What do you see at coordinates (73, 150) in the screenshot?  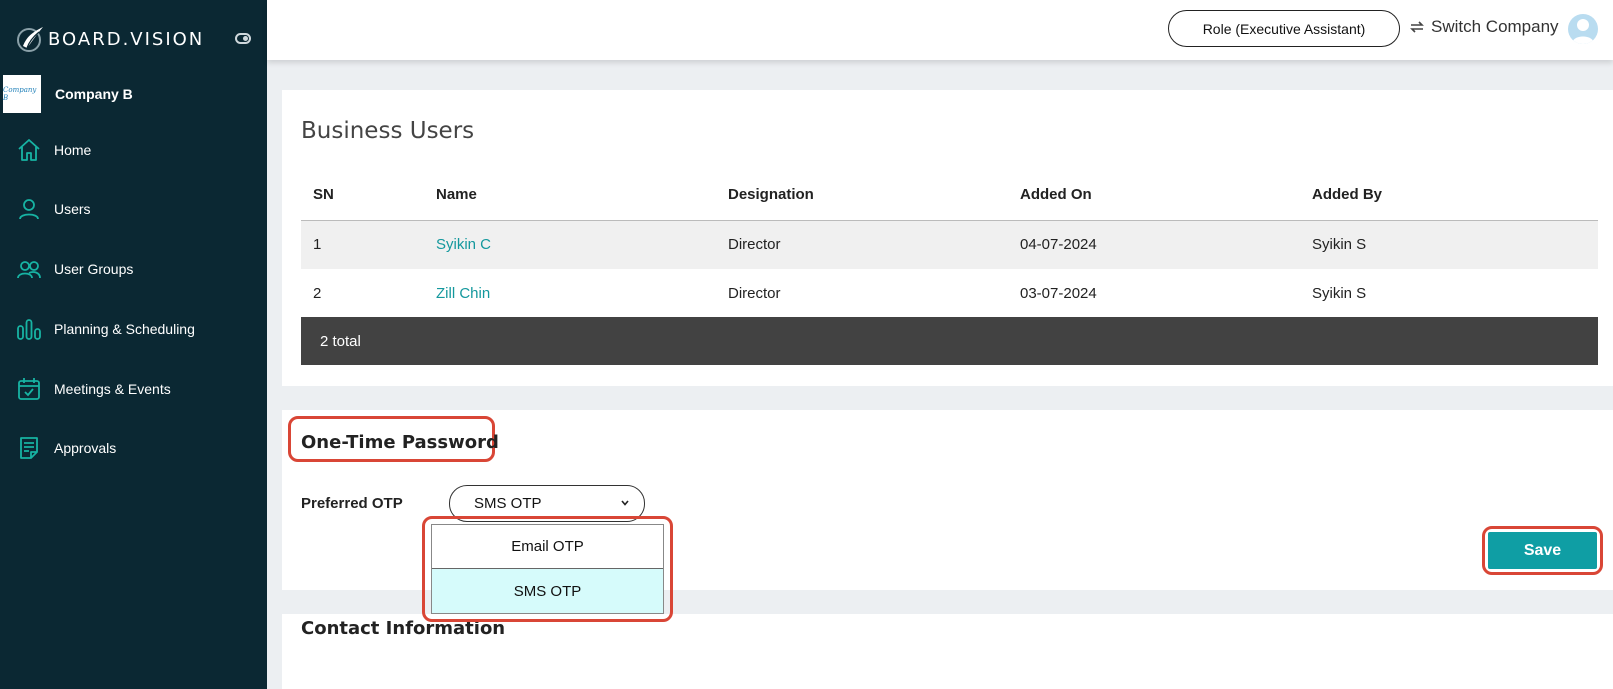 I see `sidebar-item-label: Home` at bounding box center [73, 150].